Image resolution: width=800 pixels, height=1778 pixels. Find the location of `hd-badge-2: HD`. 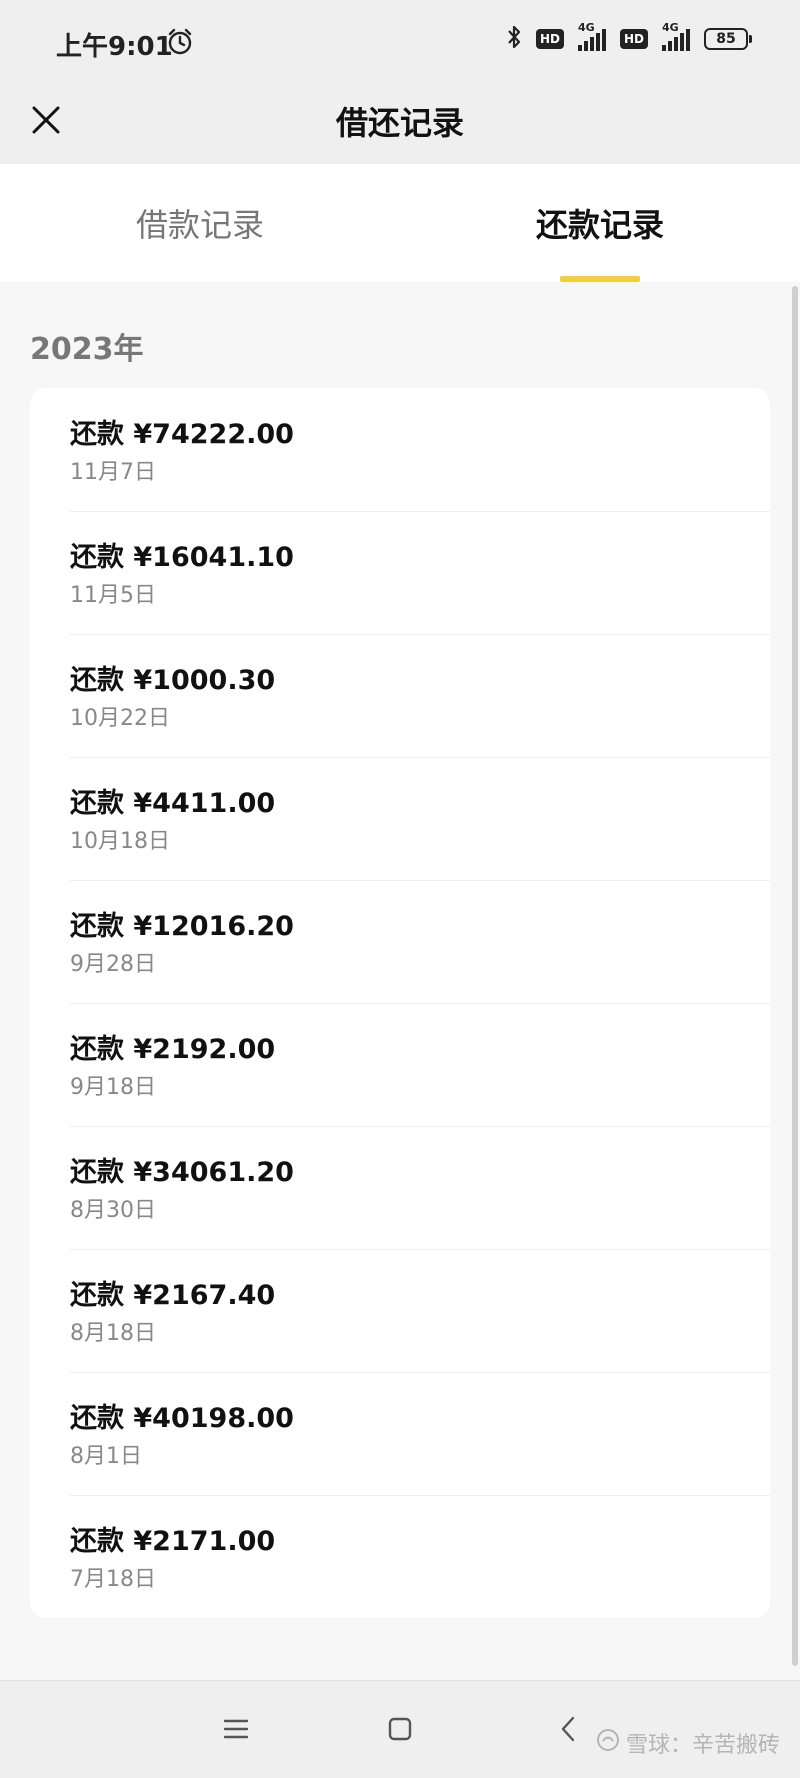

hd-badge-2: HD is located at coordinates (633, 39).